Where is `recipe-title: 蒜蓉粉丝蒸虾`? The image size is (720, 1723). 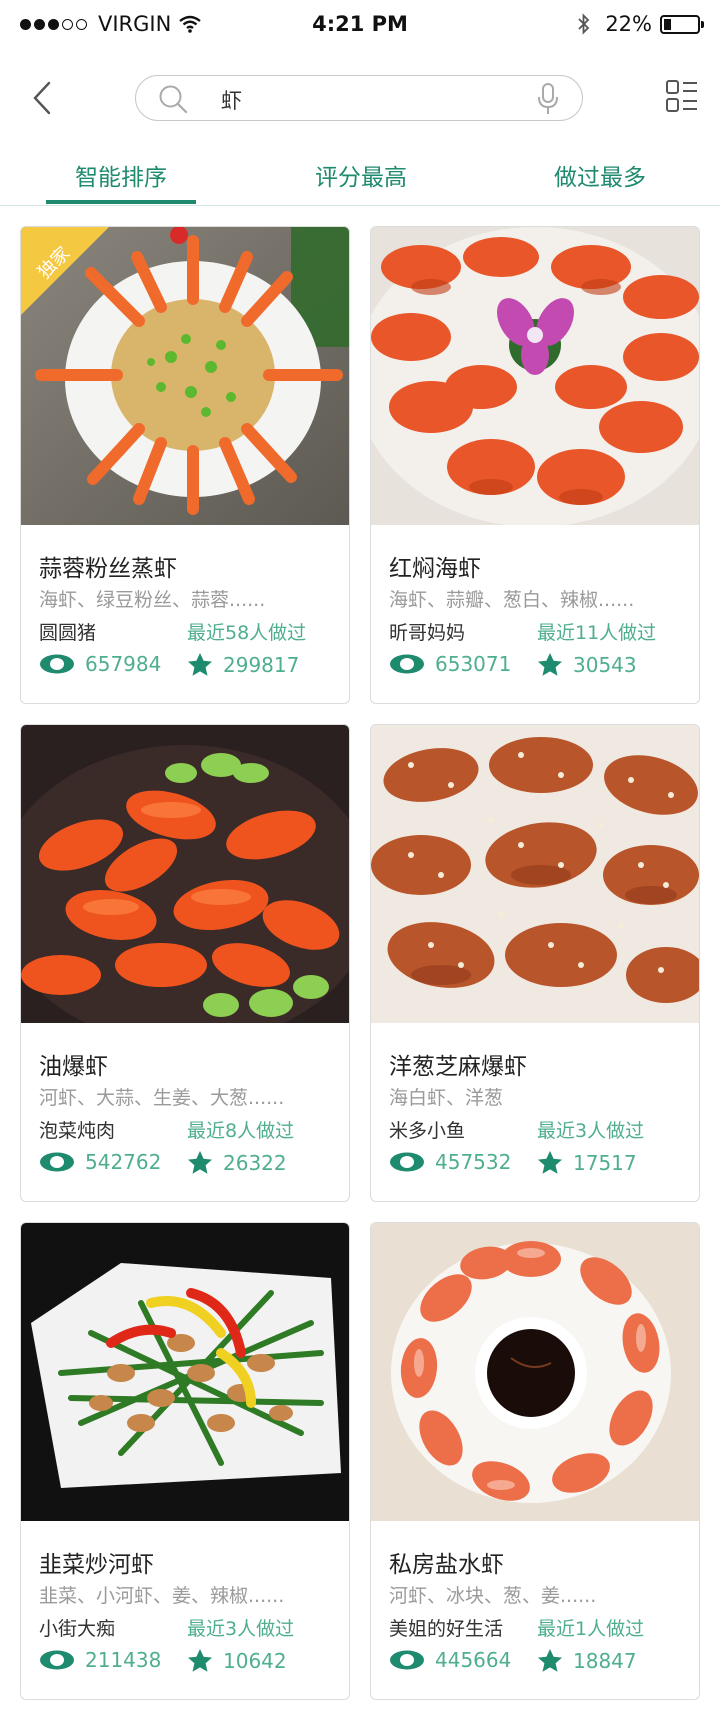 recipe-title: 蒜蓉粉丝蒸虾 is located at coordinates (108, 569).